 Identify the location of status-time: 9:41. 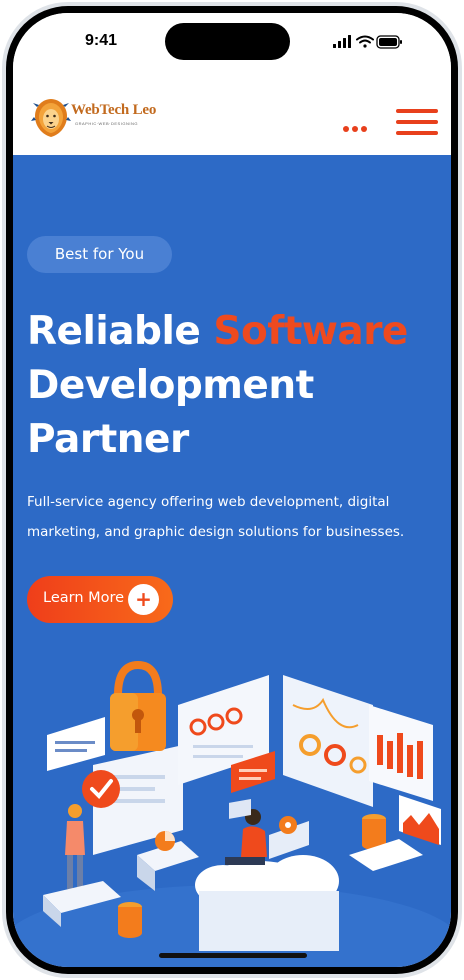
(101, 40).